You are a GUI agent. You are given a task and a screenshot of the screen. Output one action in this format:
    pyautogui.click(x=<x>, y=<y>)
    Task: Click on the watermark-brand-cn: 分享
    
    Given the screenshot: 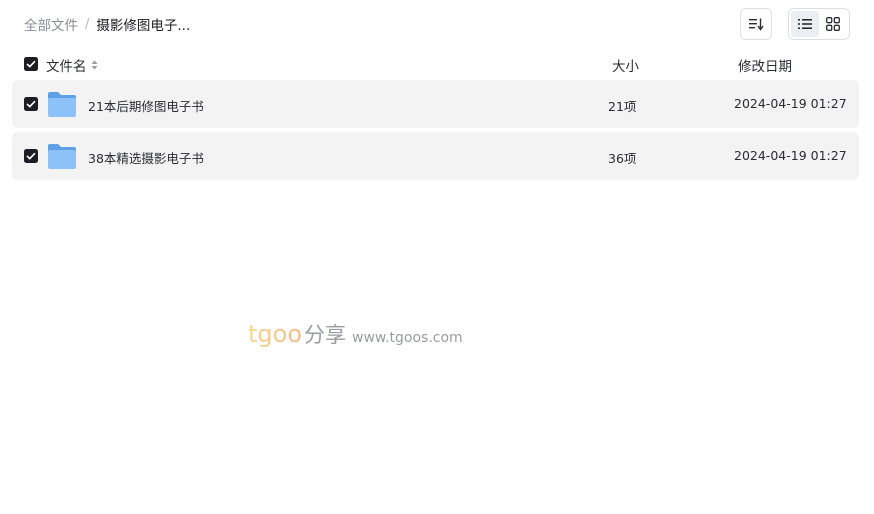 What is the action you would take?
    pyautogui.click(x=325, y=335)
    